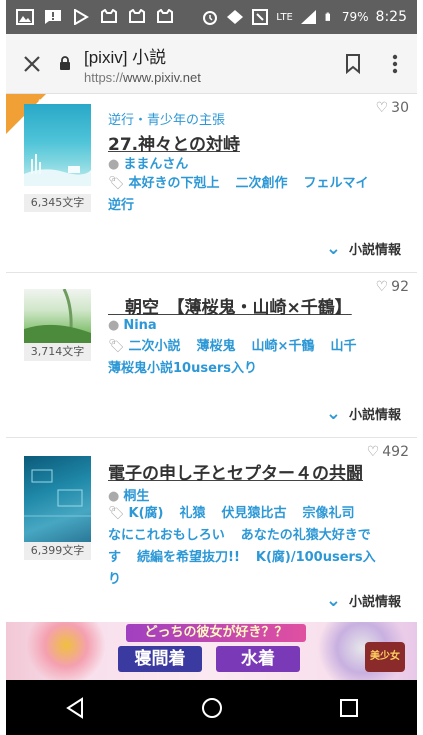 The width and height of the screenshot is (423, 735). Describe the element at coordinates (235, 17) in the screenshot. I see `do-not-disturb-icon` at that location.